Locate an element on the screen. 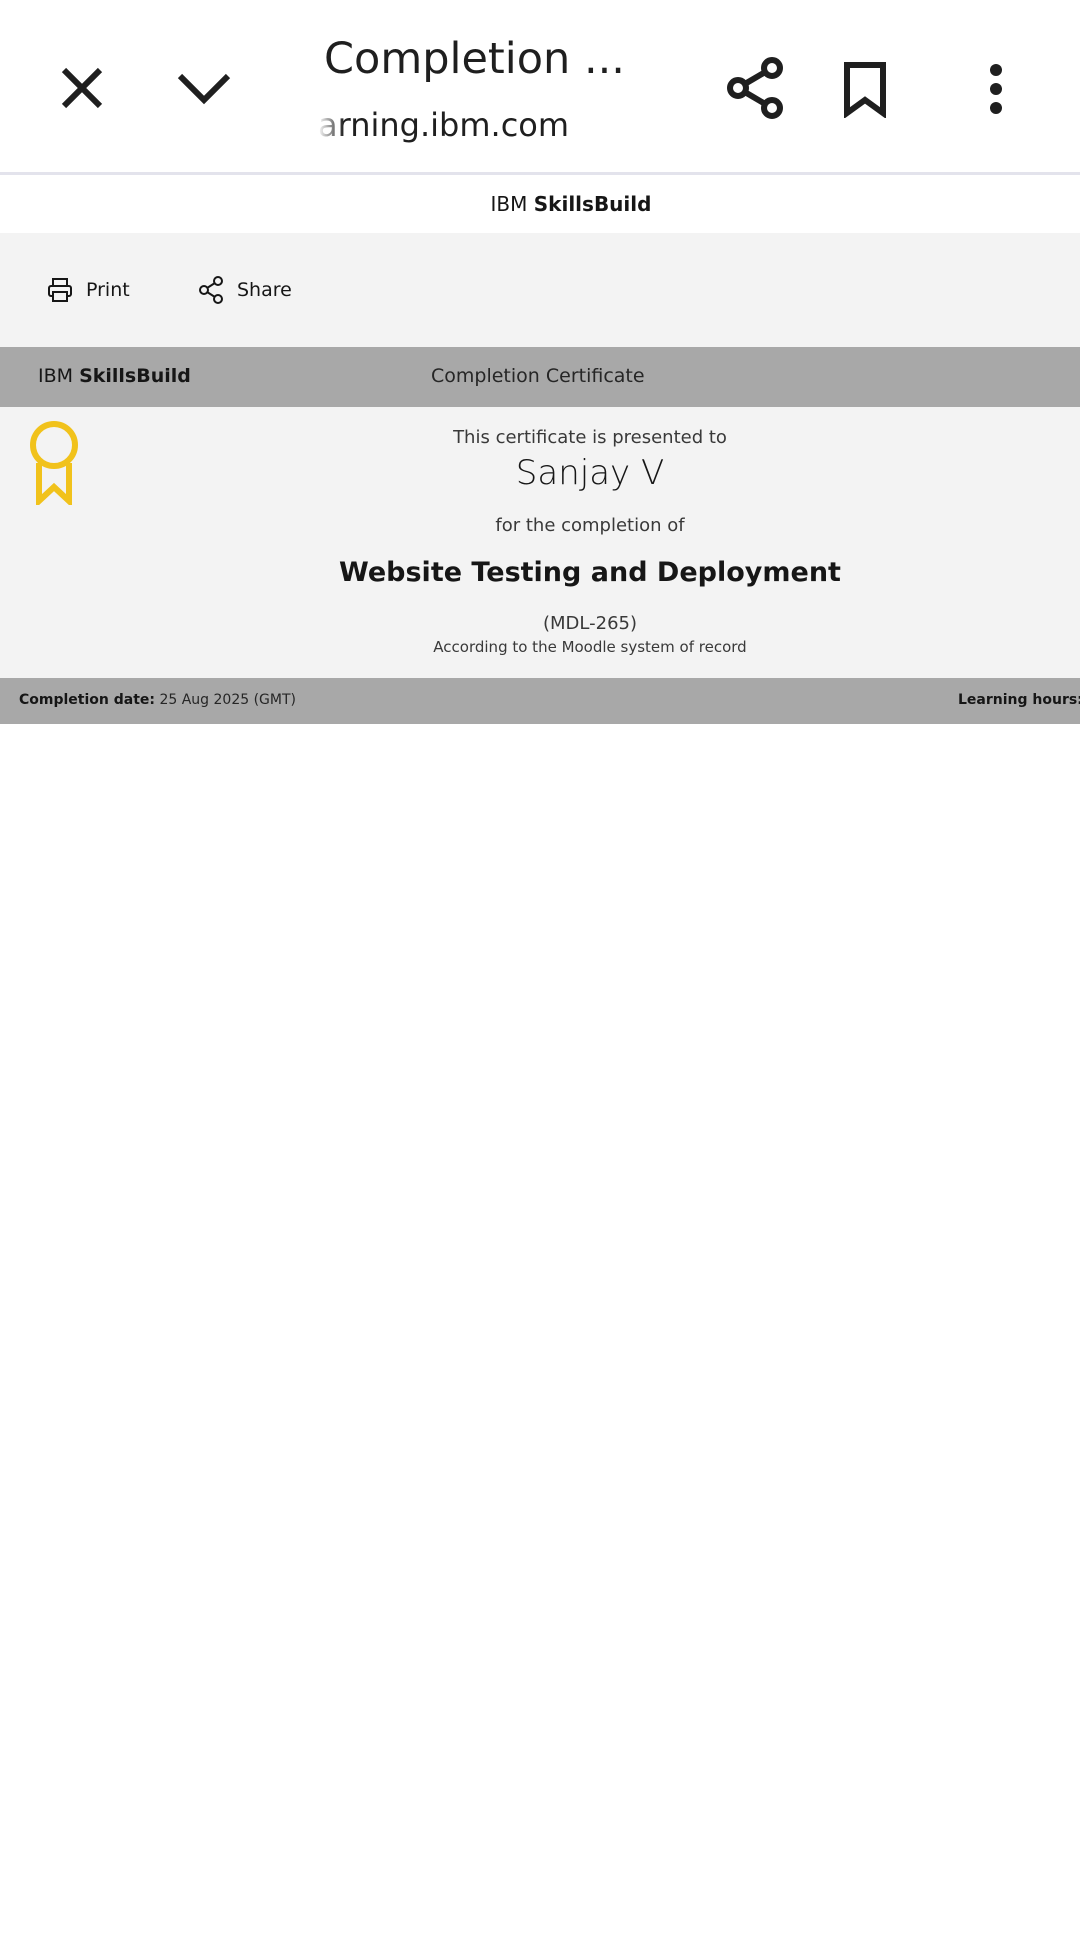 The width and height of the screenshot is (1080, 1939). site-brand: IBM SkillsBuild is located at coordinates (540, 204).